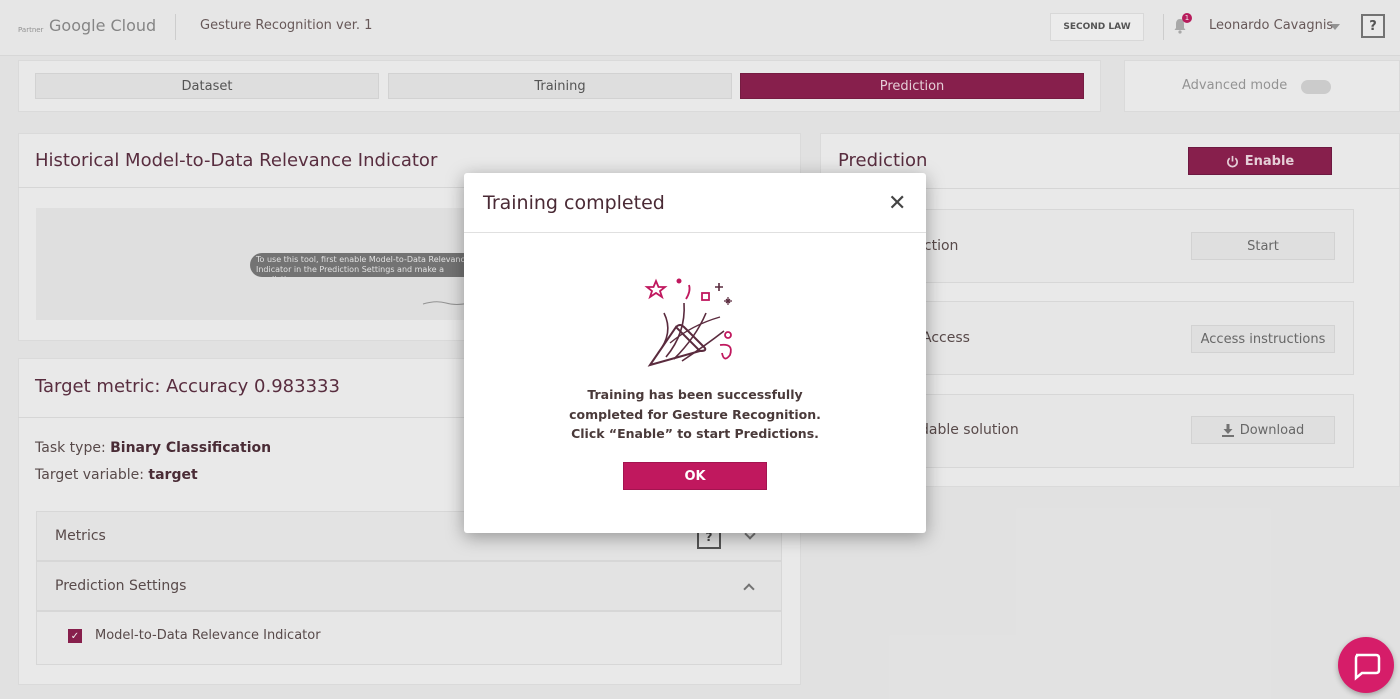  Describe the element at coordinates (897, 203) in the screenshot. I see `close-icon: ✕` at that location.